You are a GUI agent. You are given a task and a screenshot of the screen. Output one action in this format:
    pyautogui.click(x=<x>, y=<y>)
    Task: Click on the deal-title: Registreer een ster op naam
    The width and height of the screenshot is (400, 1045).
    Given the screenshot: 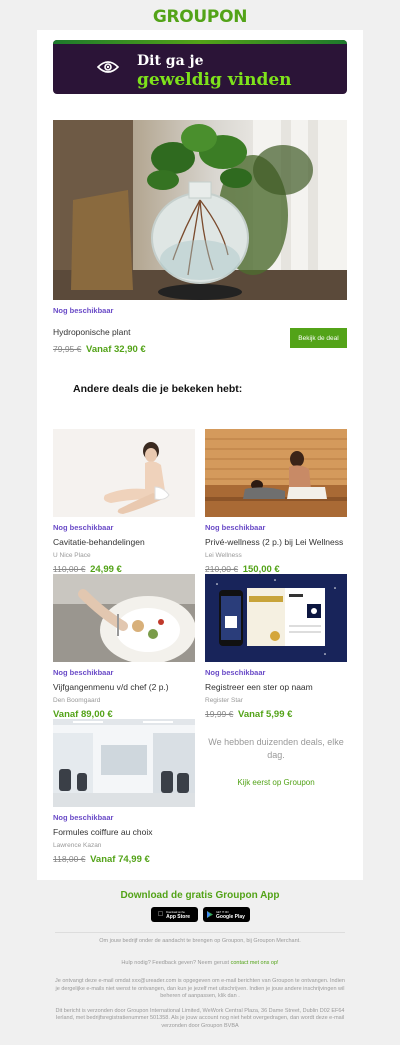 What is the action you would take?
    pyautogui.click(x=276, y=687)
    